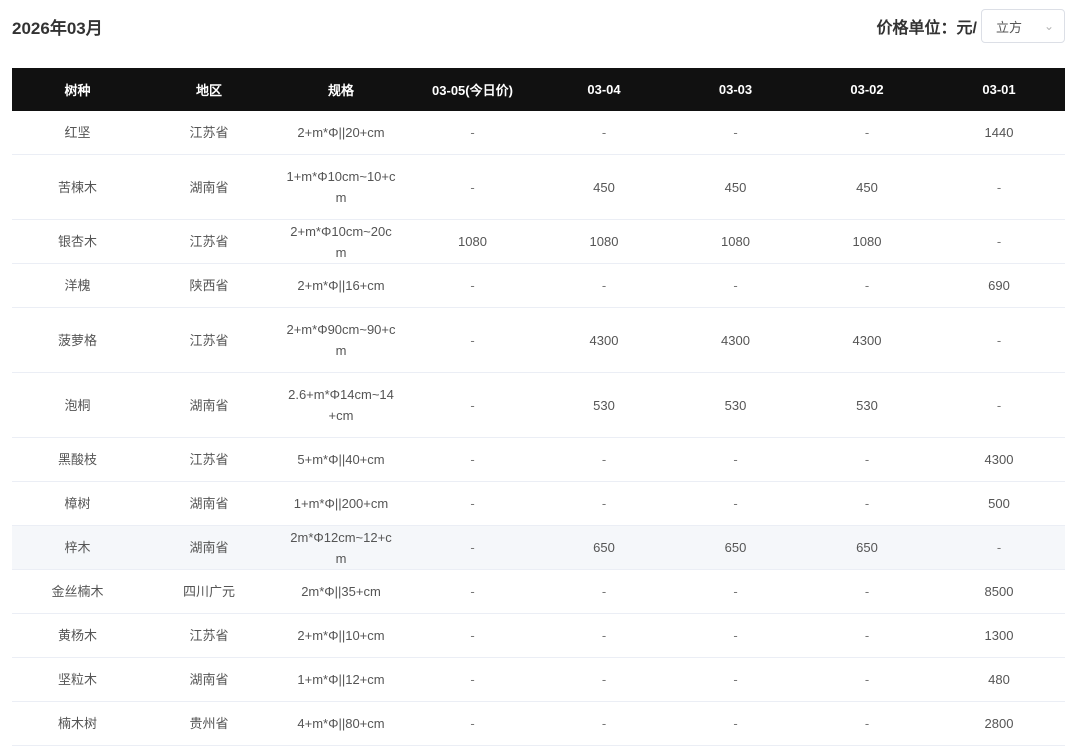  Describe the element at coordinates (209, 89) in the screenshot. I see `column-header-region: 地区` at that location.